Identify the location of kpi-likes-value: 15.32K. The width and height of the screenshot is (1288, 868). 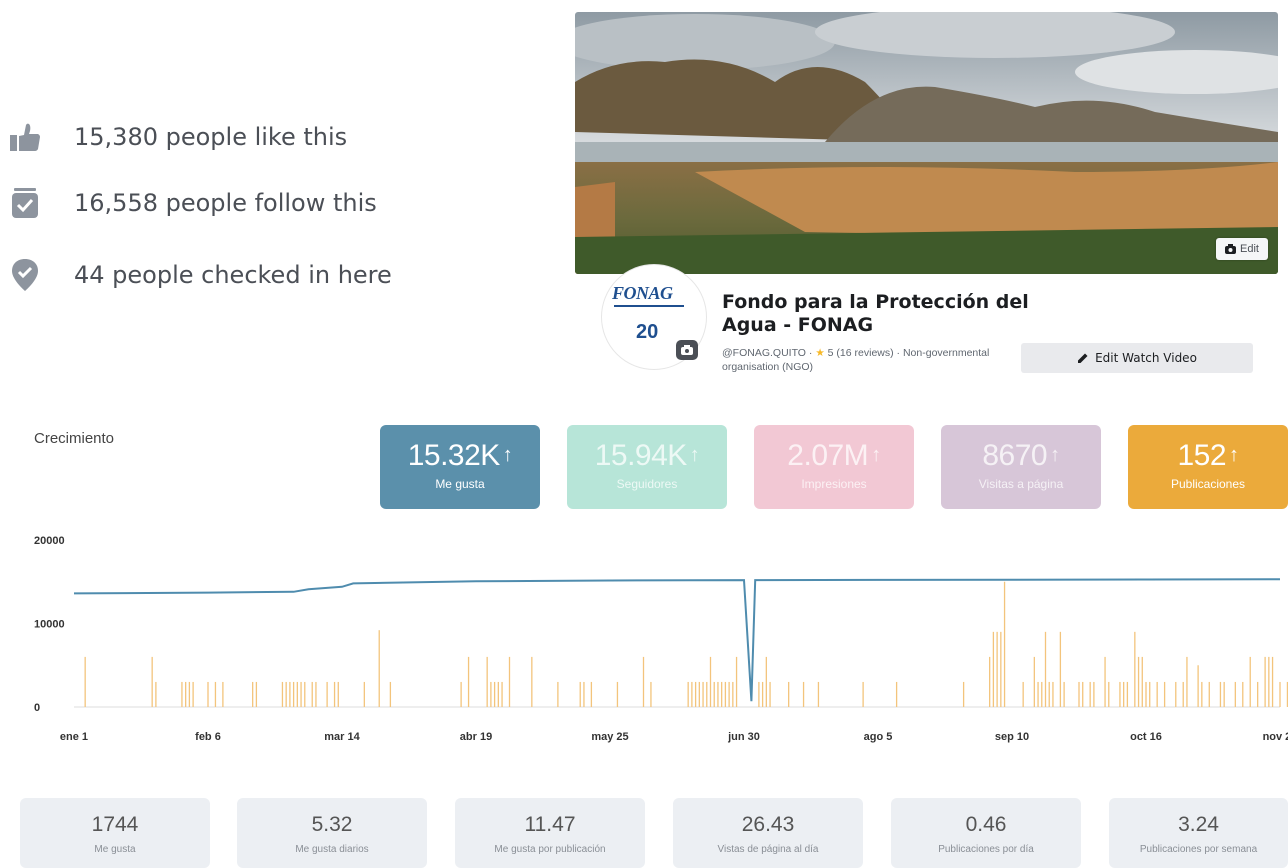
(454, 455).